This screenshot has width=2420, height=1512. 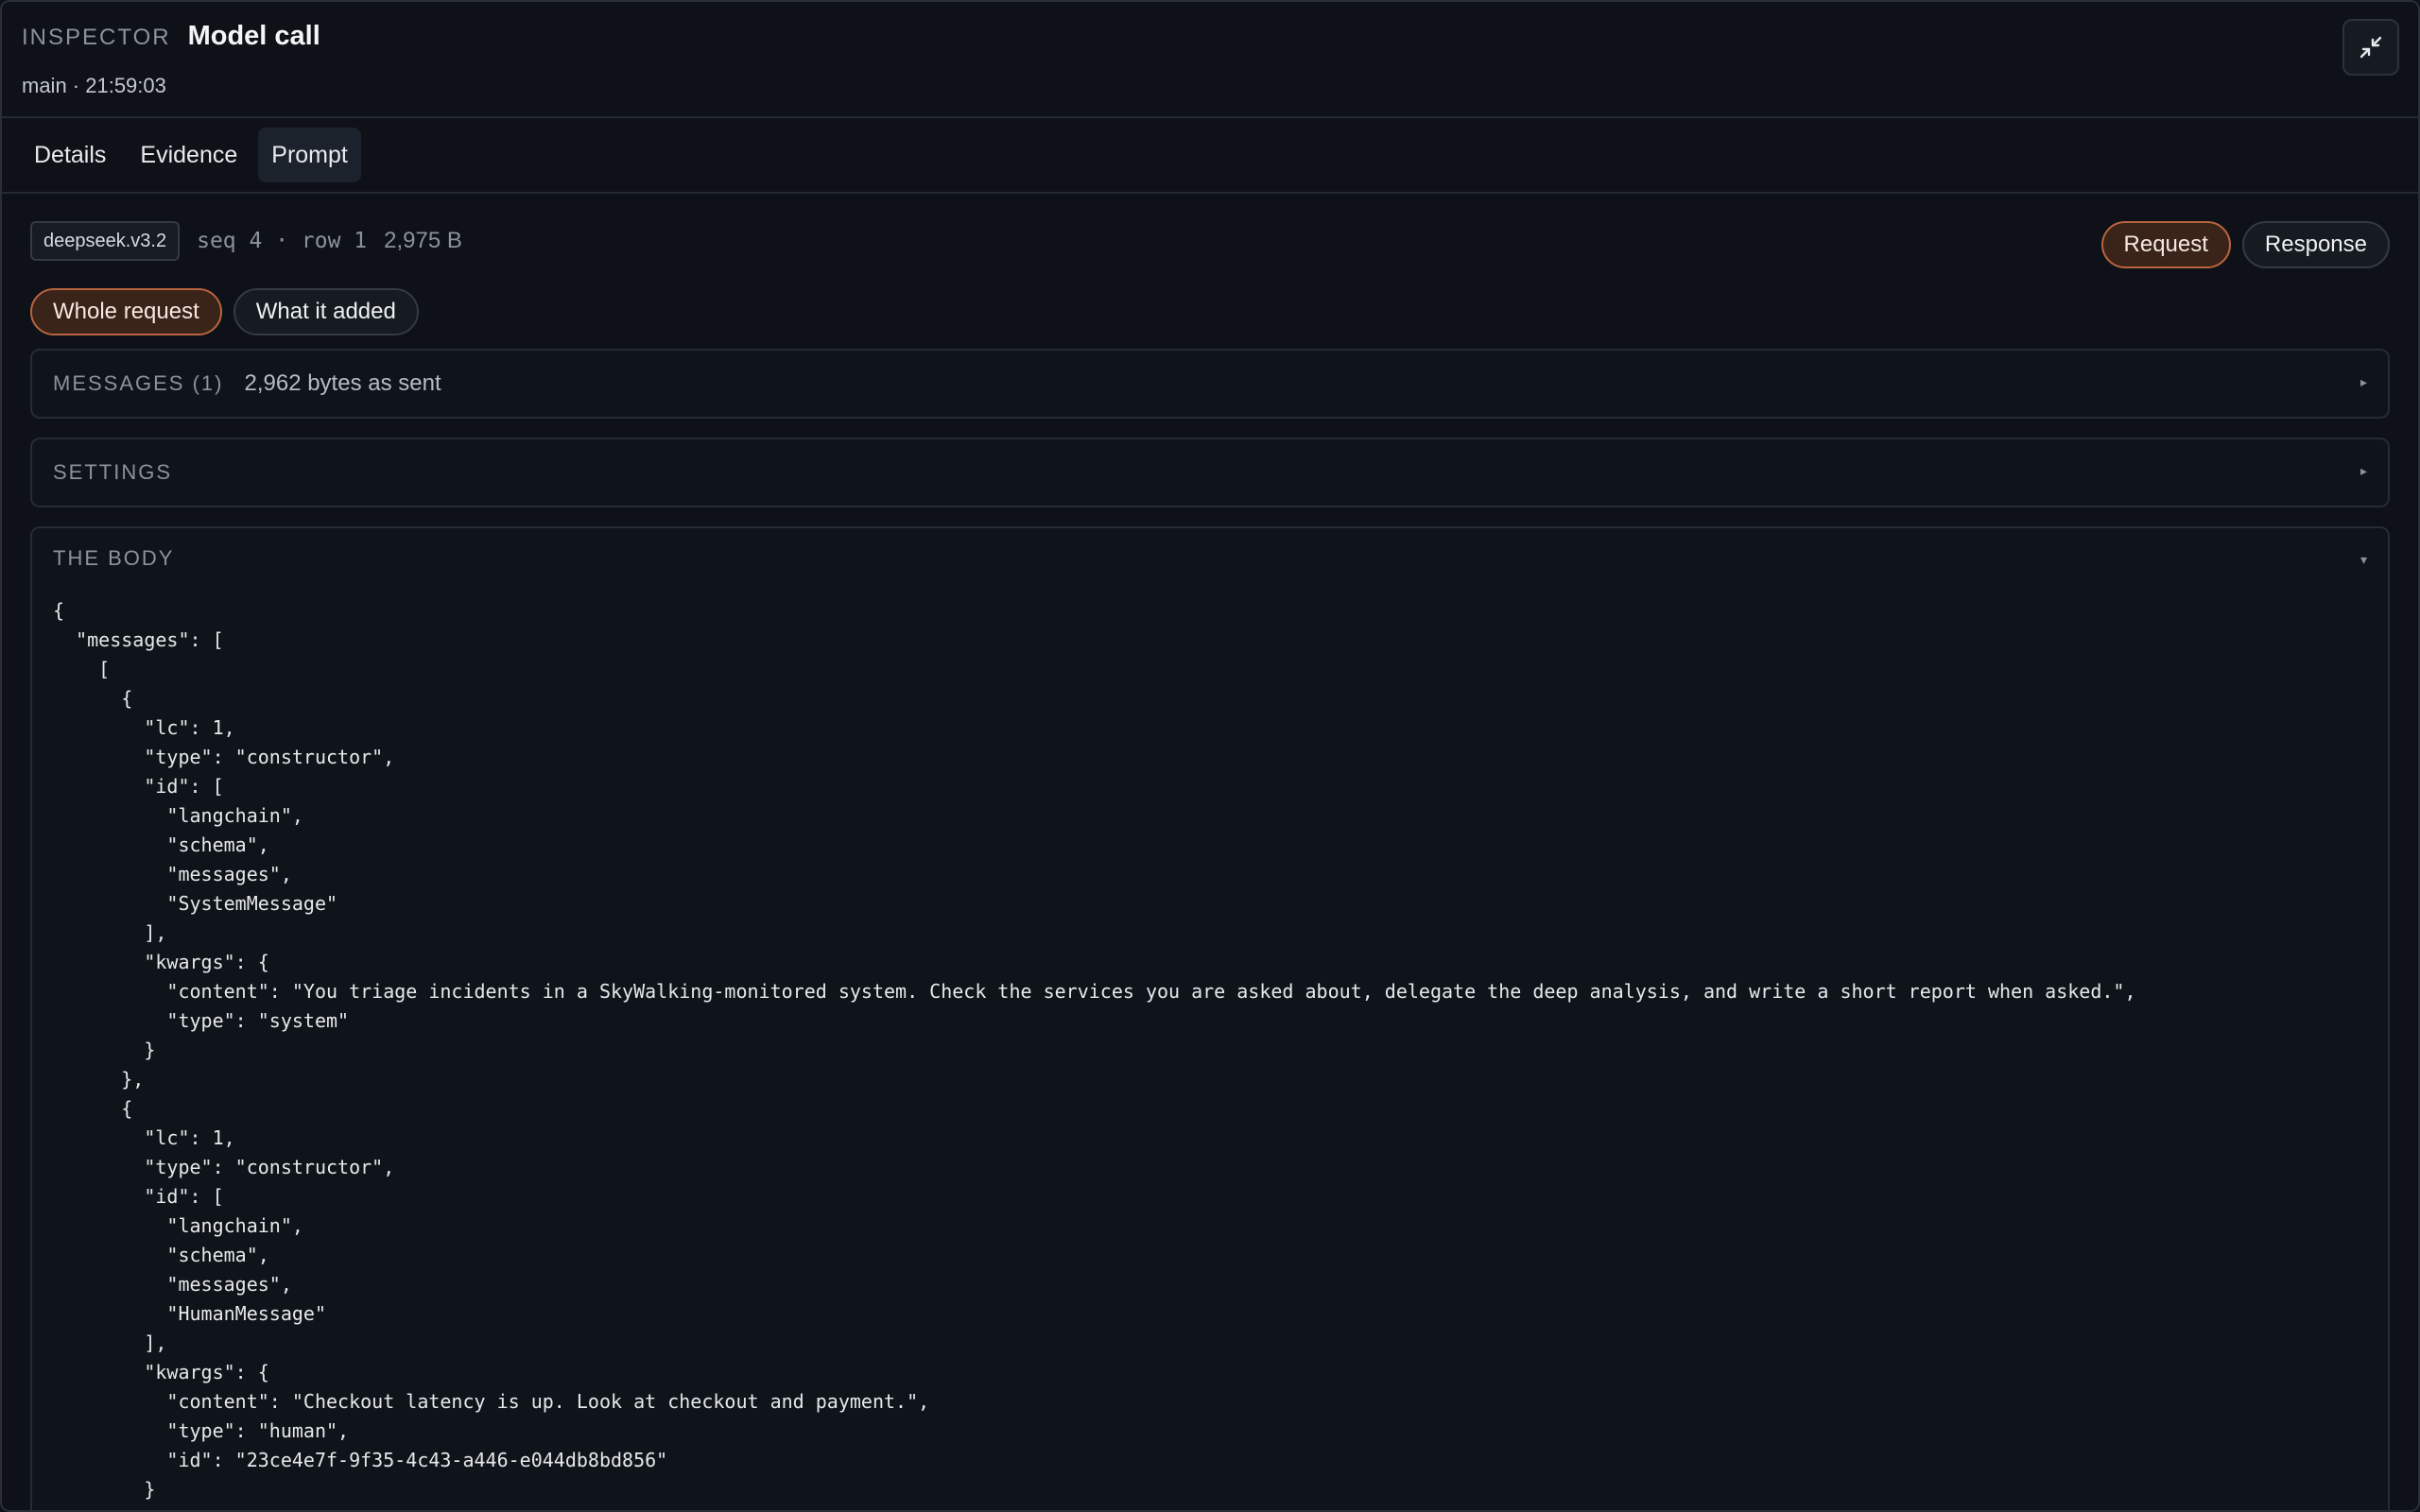 I want to click on size-label: 2,975 B, so click(x=423, y=240).